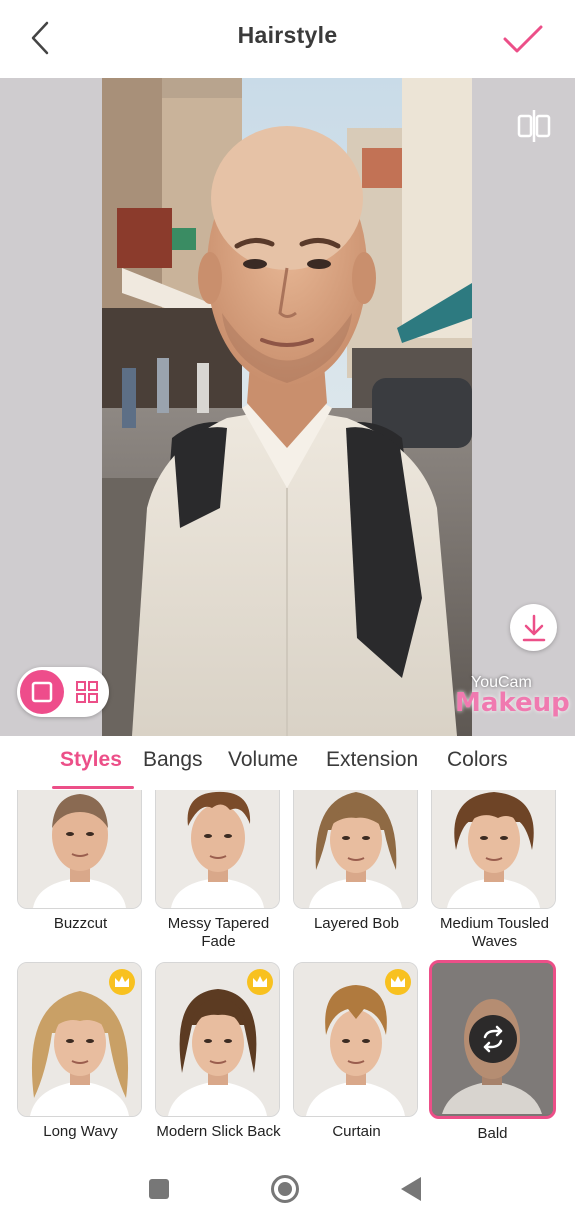  I want to click on recents-button, so click(159, 1189).